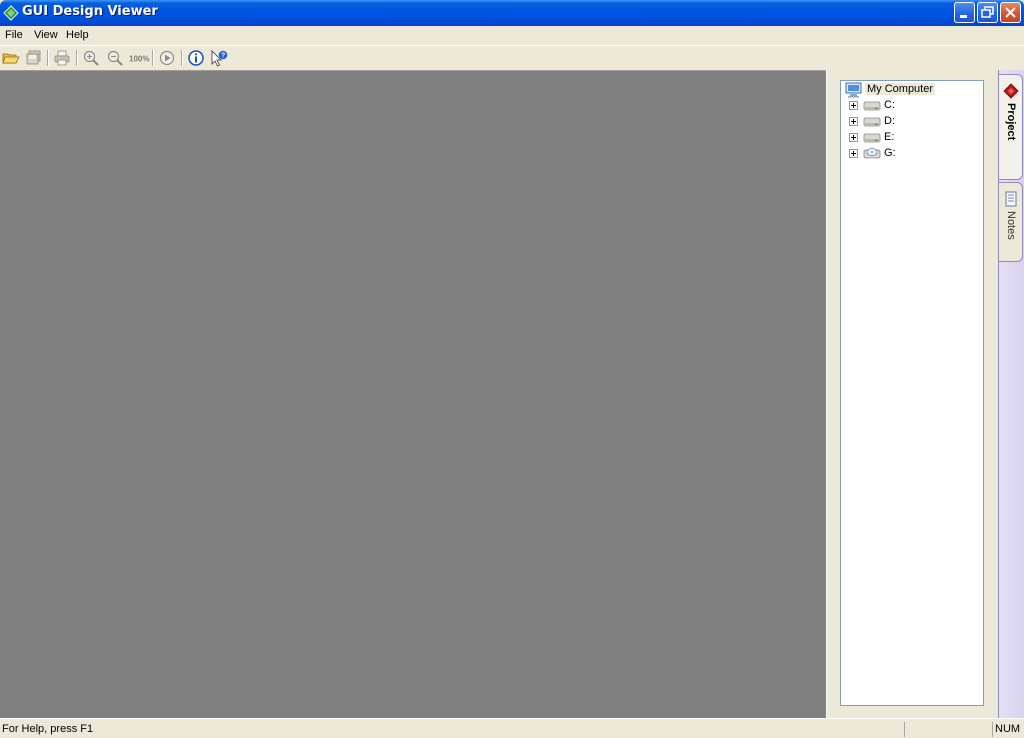 This screenshot has width=1024, height=738. What do you see at coordinates (963, 16) in the screenshot?
I see `minimize-icon` at bounding box center [963, 16].